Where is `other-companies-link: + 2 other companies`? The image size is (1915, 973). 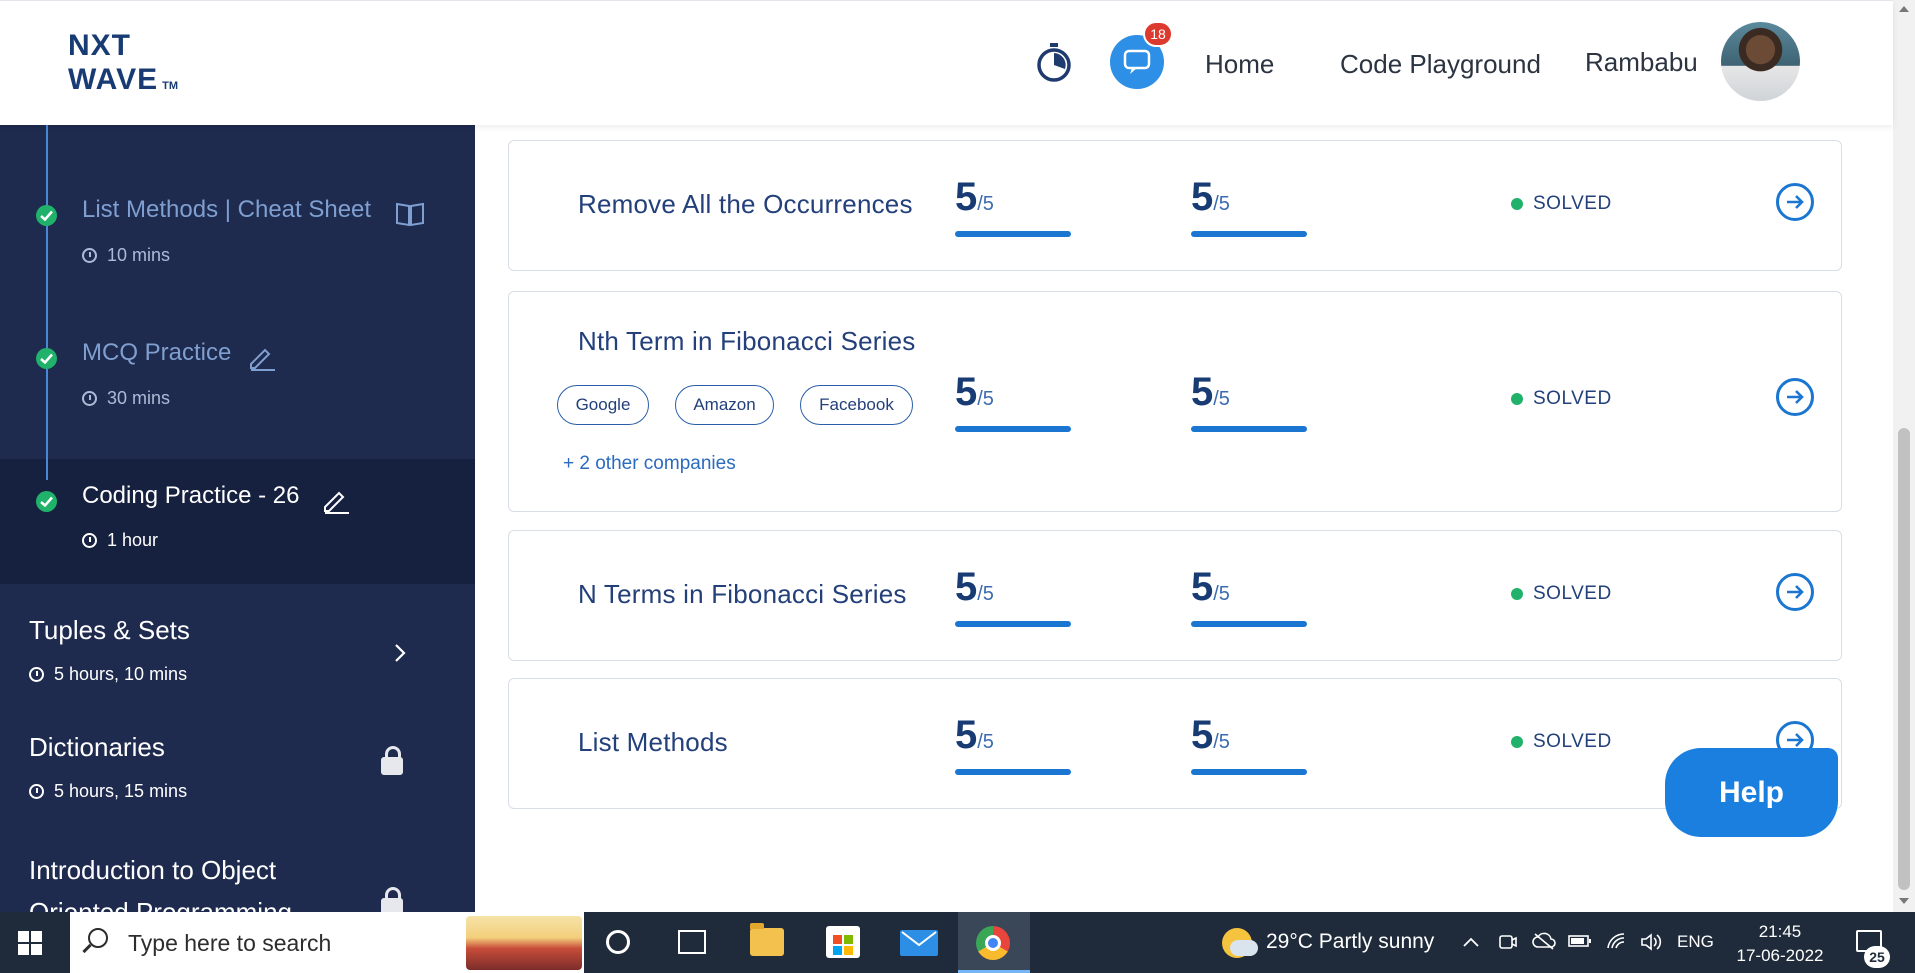
other-companies-link: + 2 other companies is located at coordinates (649, 464).